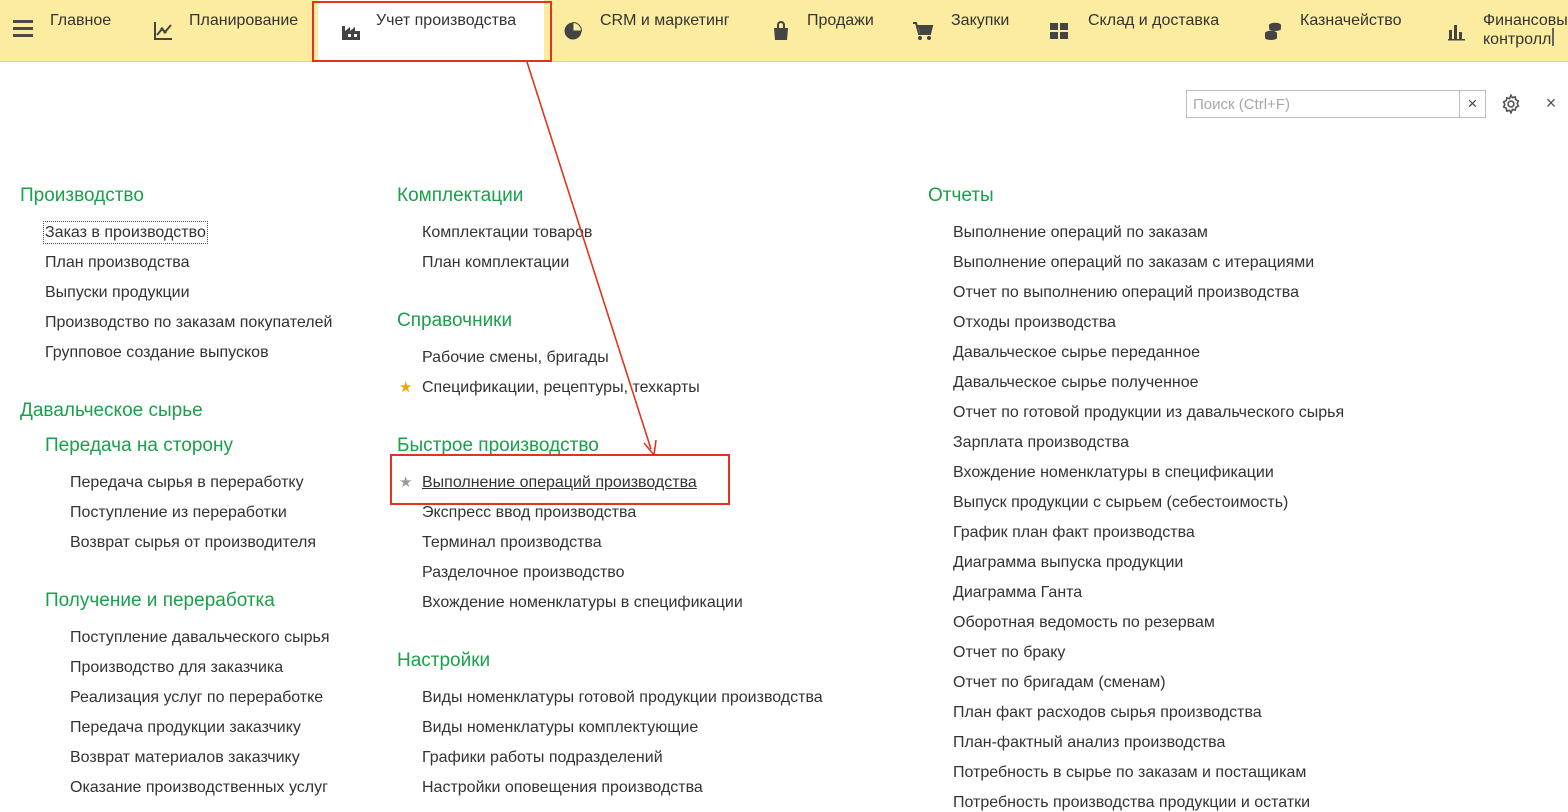 The height and width of the screenshot is (812, 1568). Describe the element at coordinates (561, 387) in the screenshot. I see `link-specifications: Спецификации, рецептуры, техкарты` at that location.